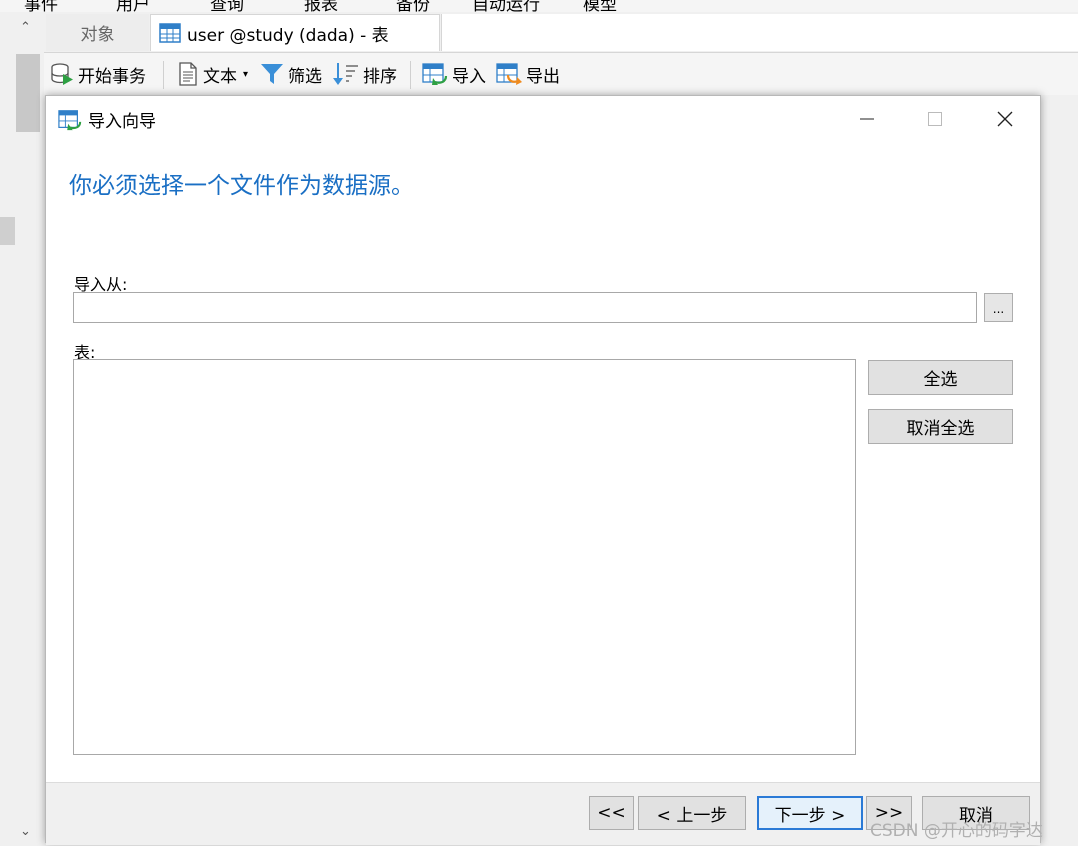 The image size is (1078, 846). Describe the element at coordinates (305, 76) in the screenshot. I see `filter-label: 筛选` at that location.